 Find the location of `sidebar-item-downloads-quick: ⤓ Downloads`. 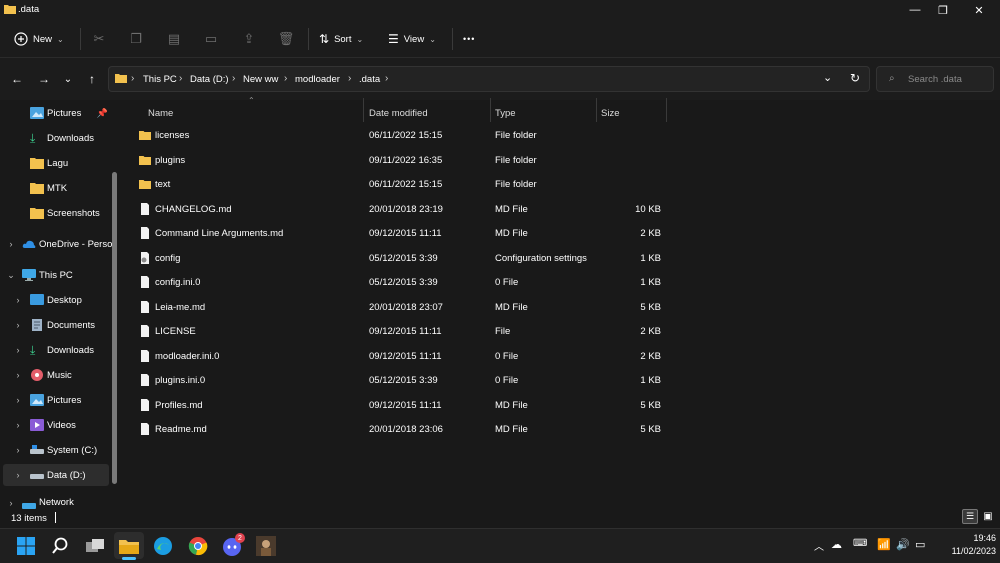

sidebar-item-downloads-quick: ⤓ Downloads is located at coordinates (59, 138).